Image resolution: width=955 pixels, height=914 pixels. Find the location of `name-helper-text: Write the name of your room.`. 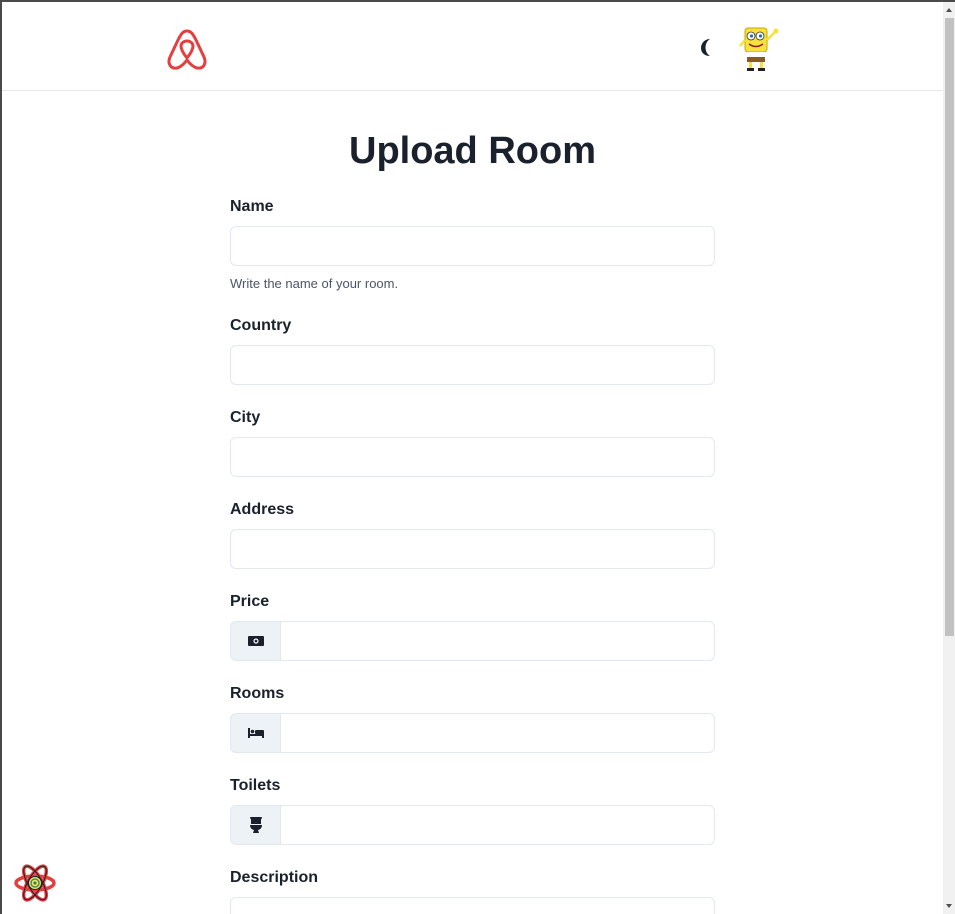

name-helper-text: Write the name of your room. is located at coordinates (314, 283).